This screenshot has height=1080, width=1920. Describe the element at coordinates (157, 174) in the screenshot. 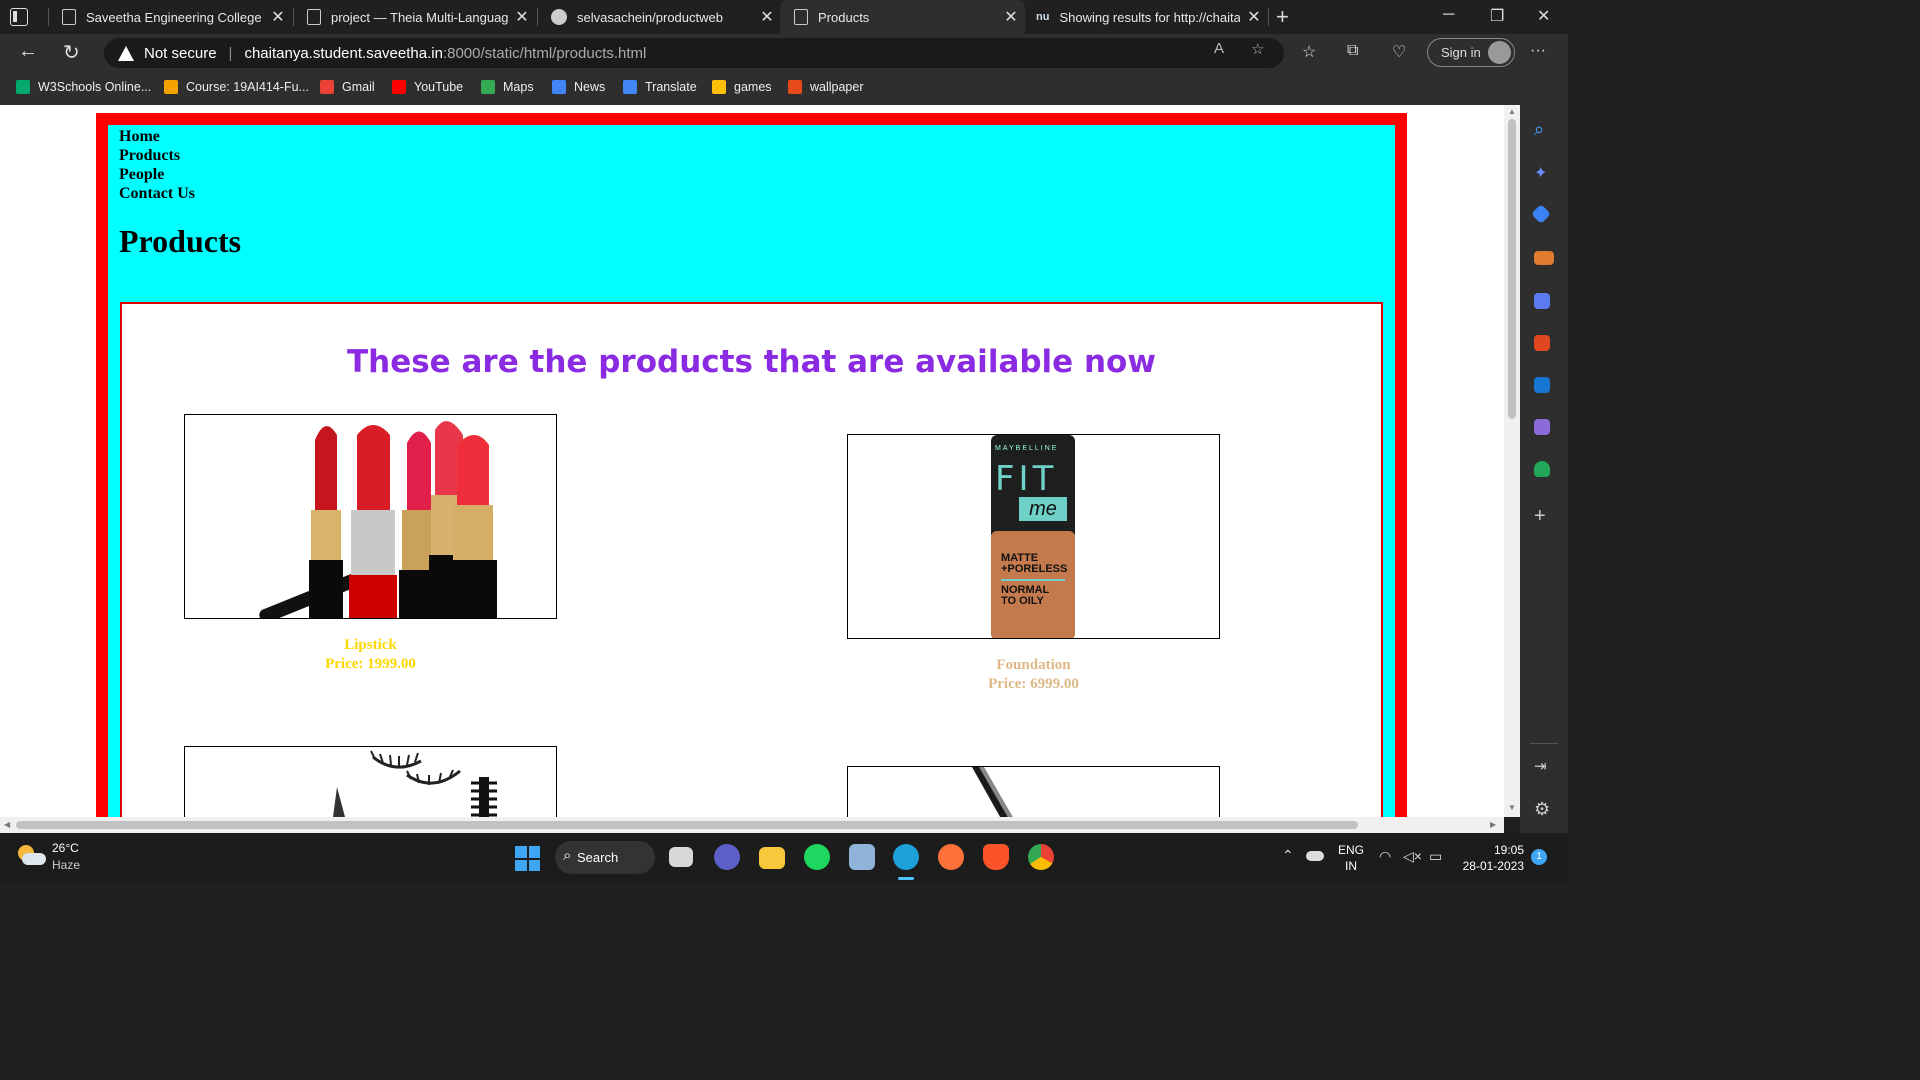

I see `nav-link-people: People` at that location.